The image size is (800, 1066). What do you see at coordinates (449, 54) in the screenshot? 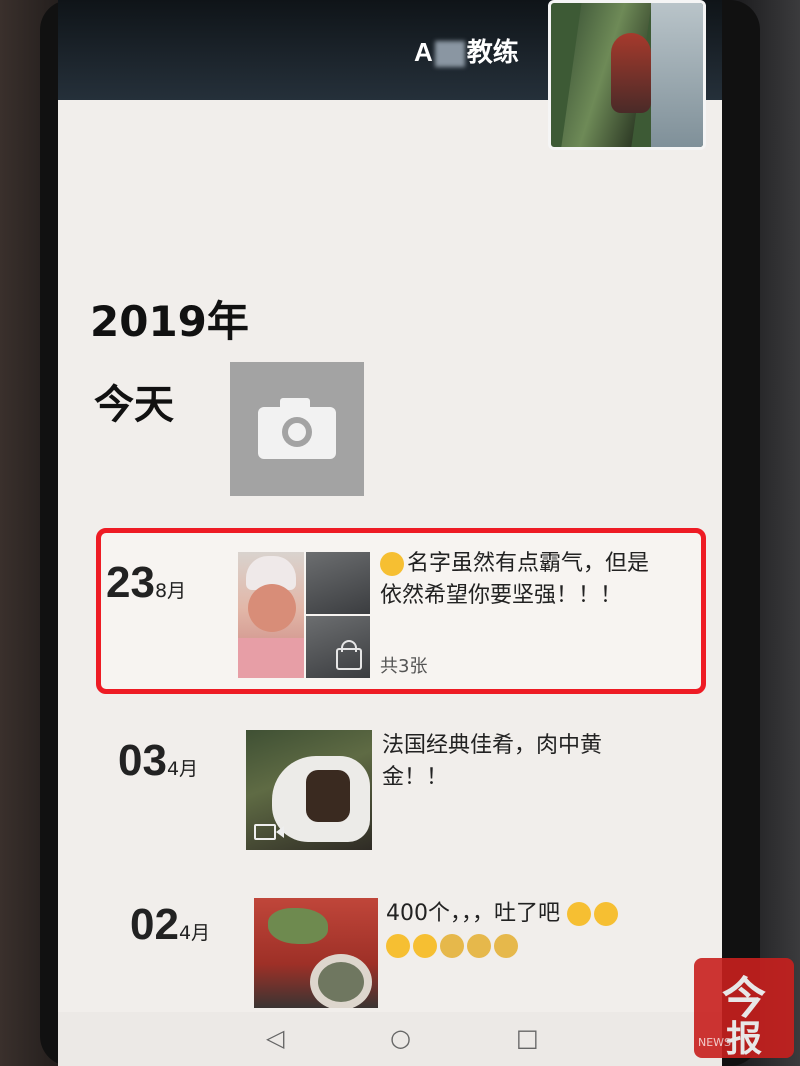
I see `redacted-name-part` at bounding box center [449, 54].